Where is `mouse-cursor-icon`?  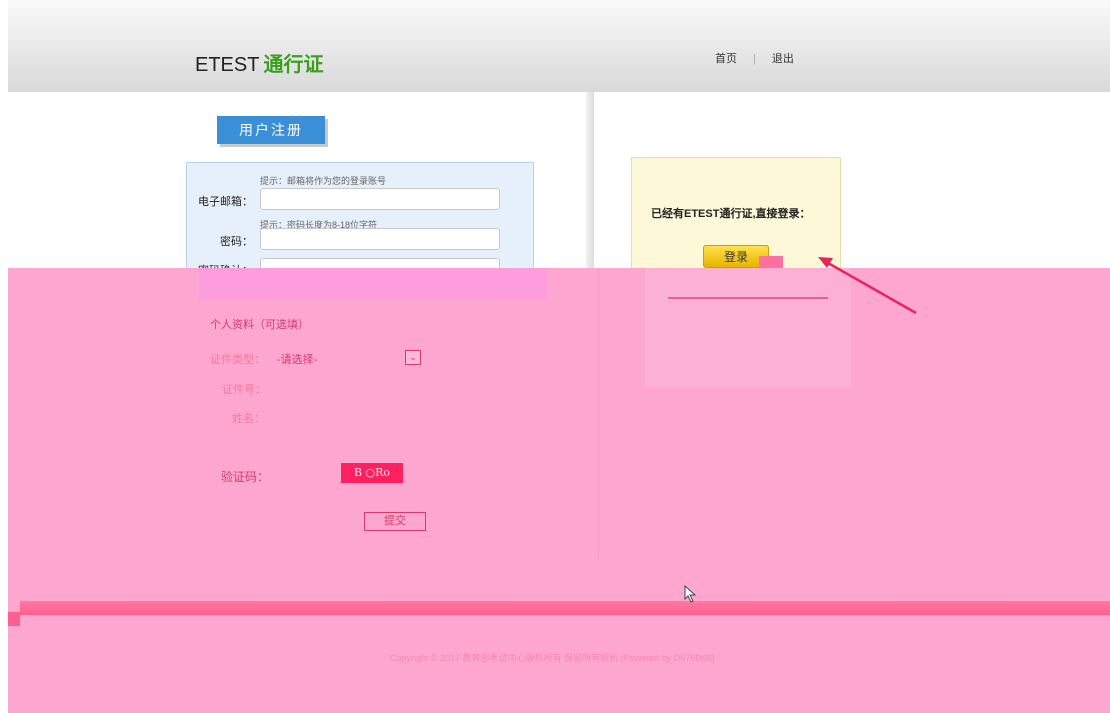
mouse-cursor-icon is located at coordinates (690, 594).